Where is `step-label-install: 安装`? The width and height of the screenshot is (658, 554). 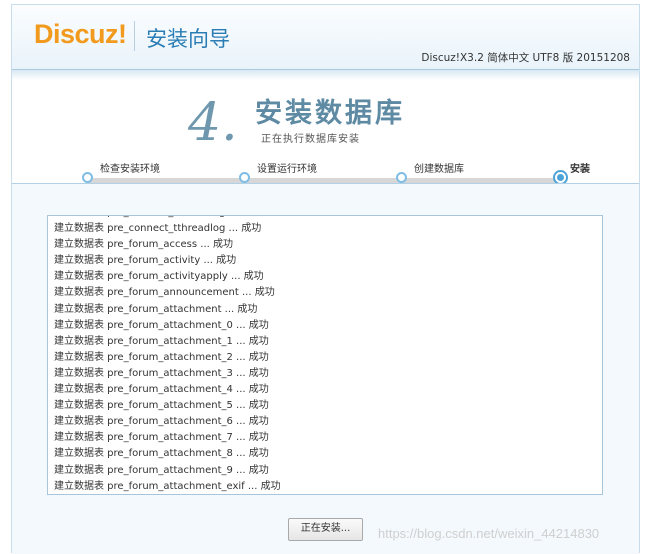
step-label-install: 安装 is located at coordinates (580, 169).